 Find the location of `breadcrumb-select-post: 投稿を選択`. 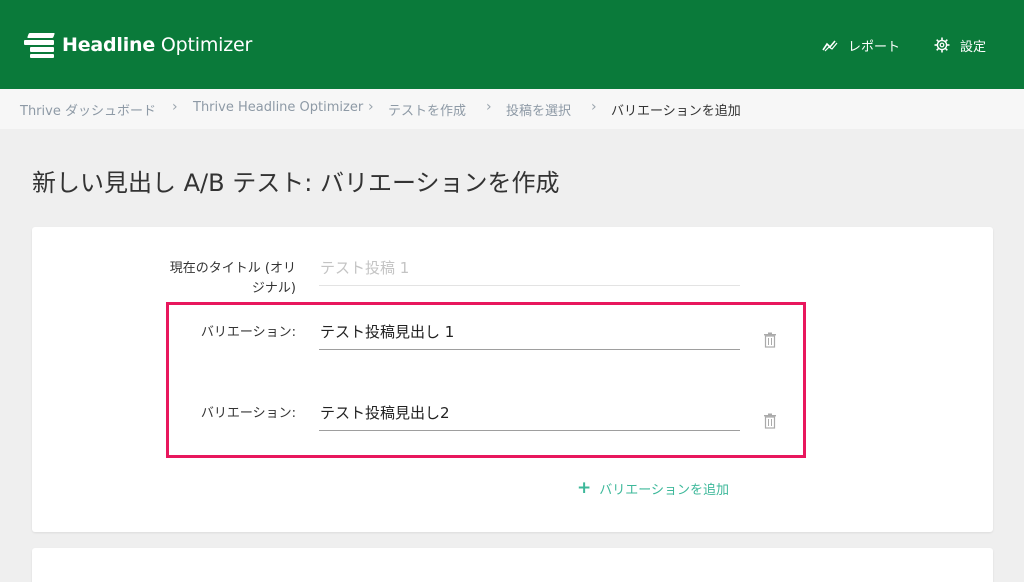

breadcrumb-select-post: 投稿を選択 is located at coordinates (538, 109).